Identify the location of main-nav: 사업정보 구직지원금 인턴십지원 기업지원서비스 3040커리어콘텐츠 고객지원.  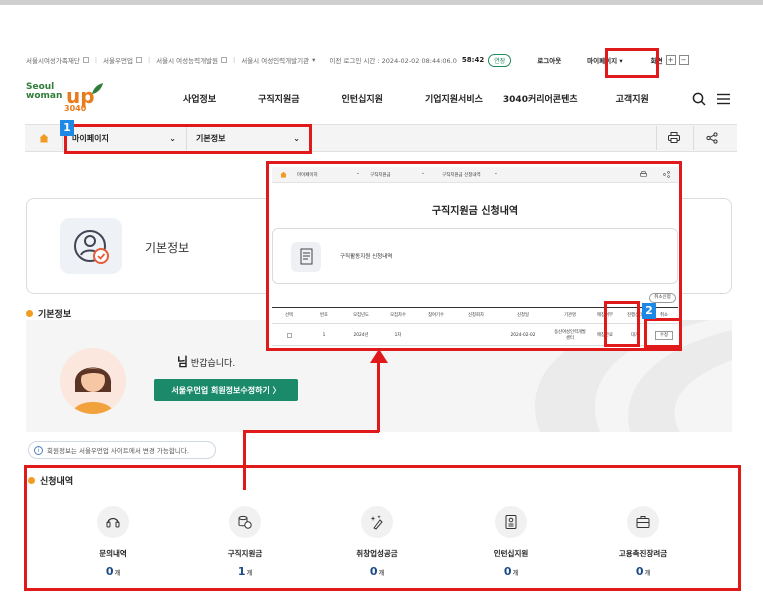
(437, 100).